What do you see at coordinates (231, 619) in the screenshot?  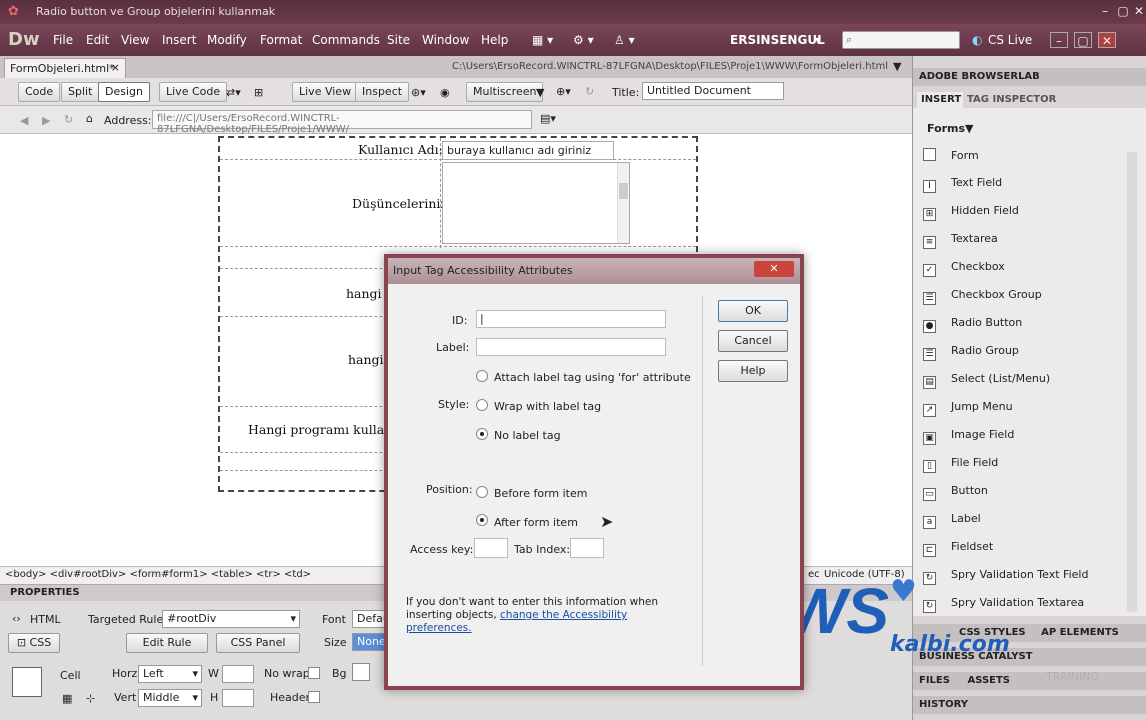 I see `targeted-rule-select: #rootDiv ▾` at bounding box center [231, 619].